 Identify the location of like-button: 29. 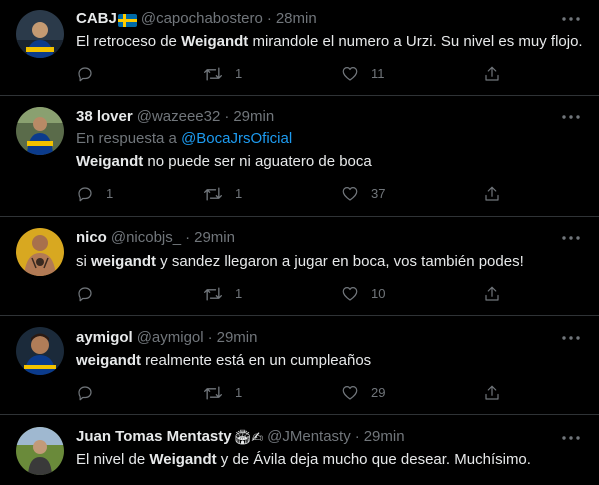
(363, 393).